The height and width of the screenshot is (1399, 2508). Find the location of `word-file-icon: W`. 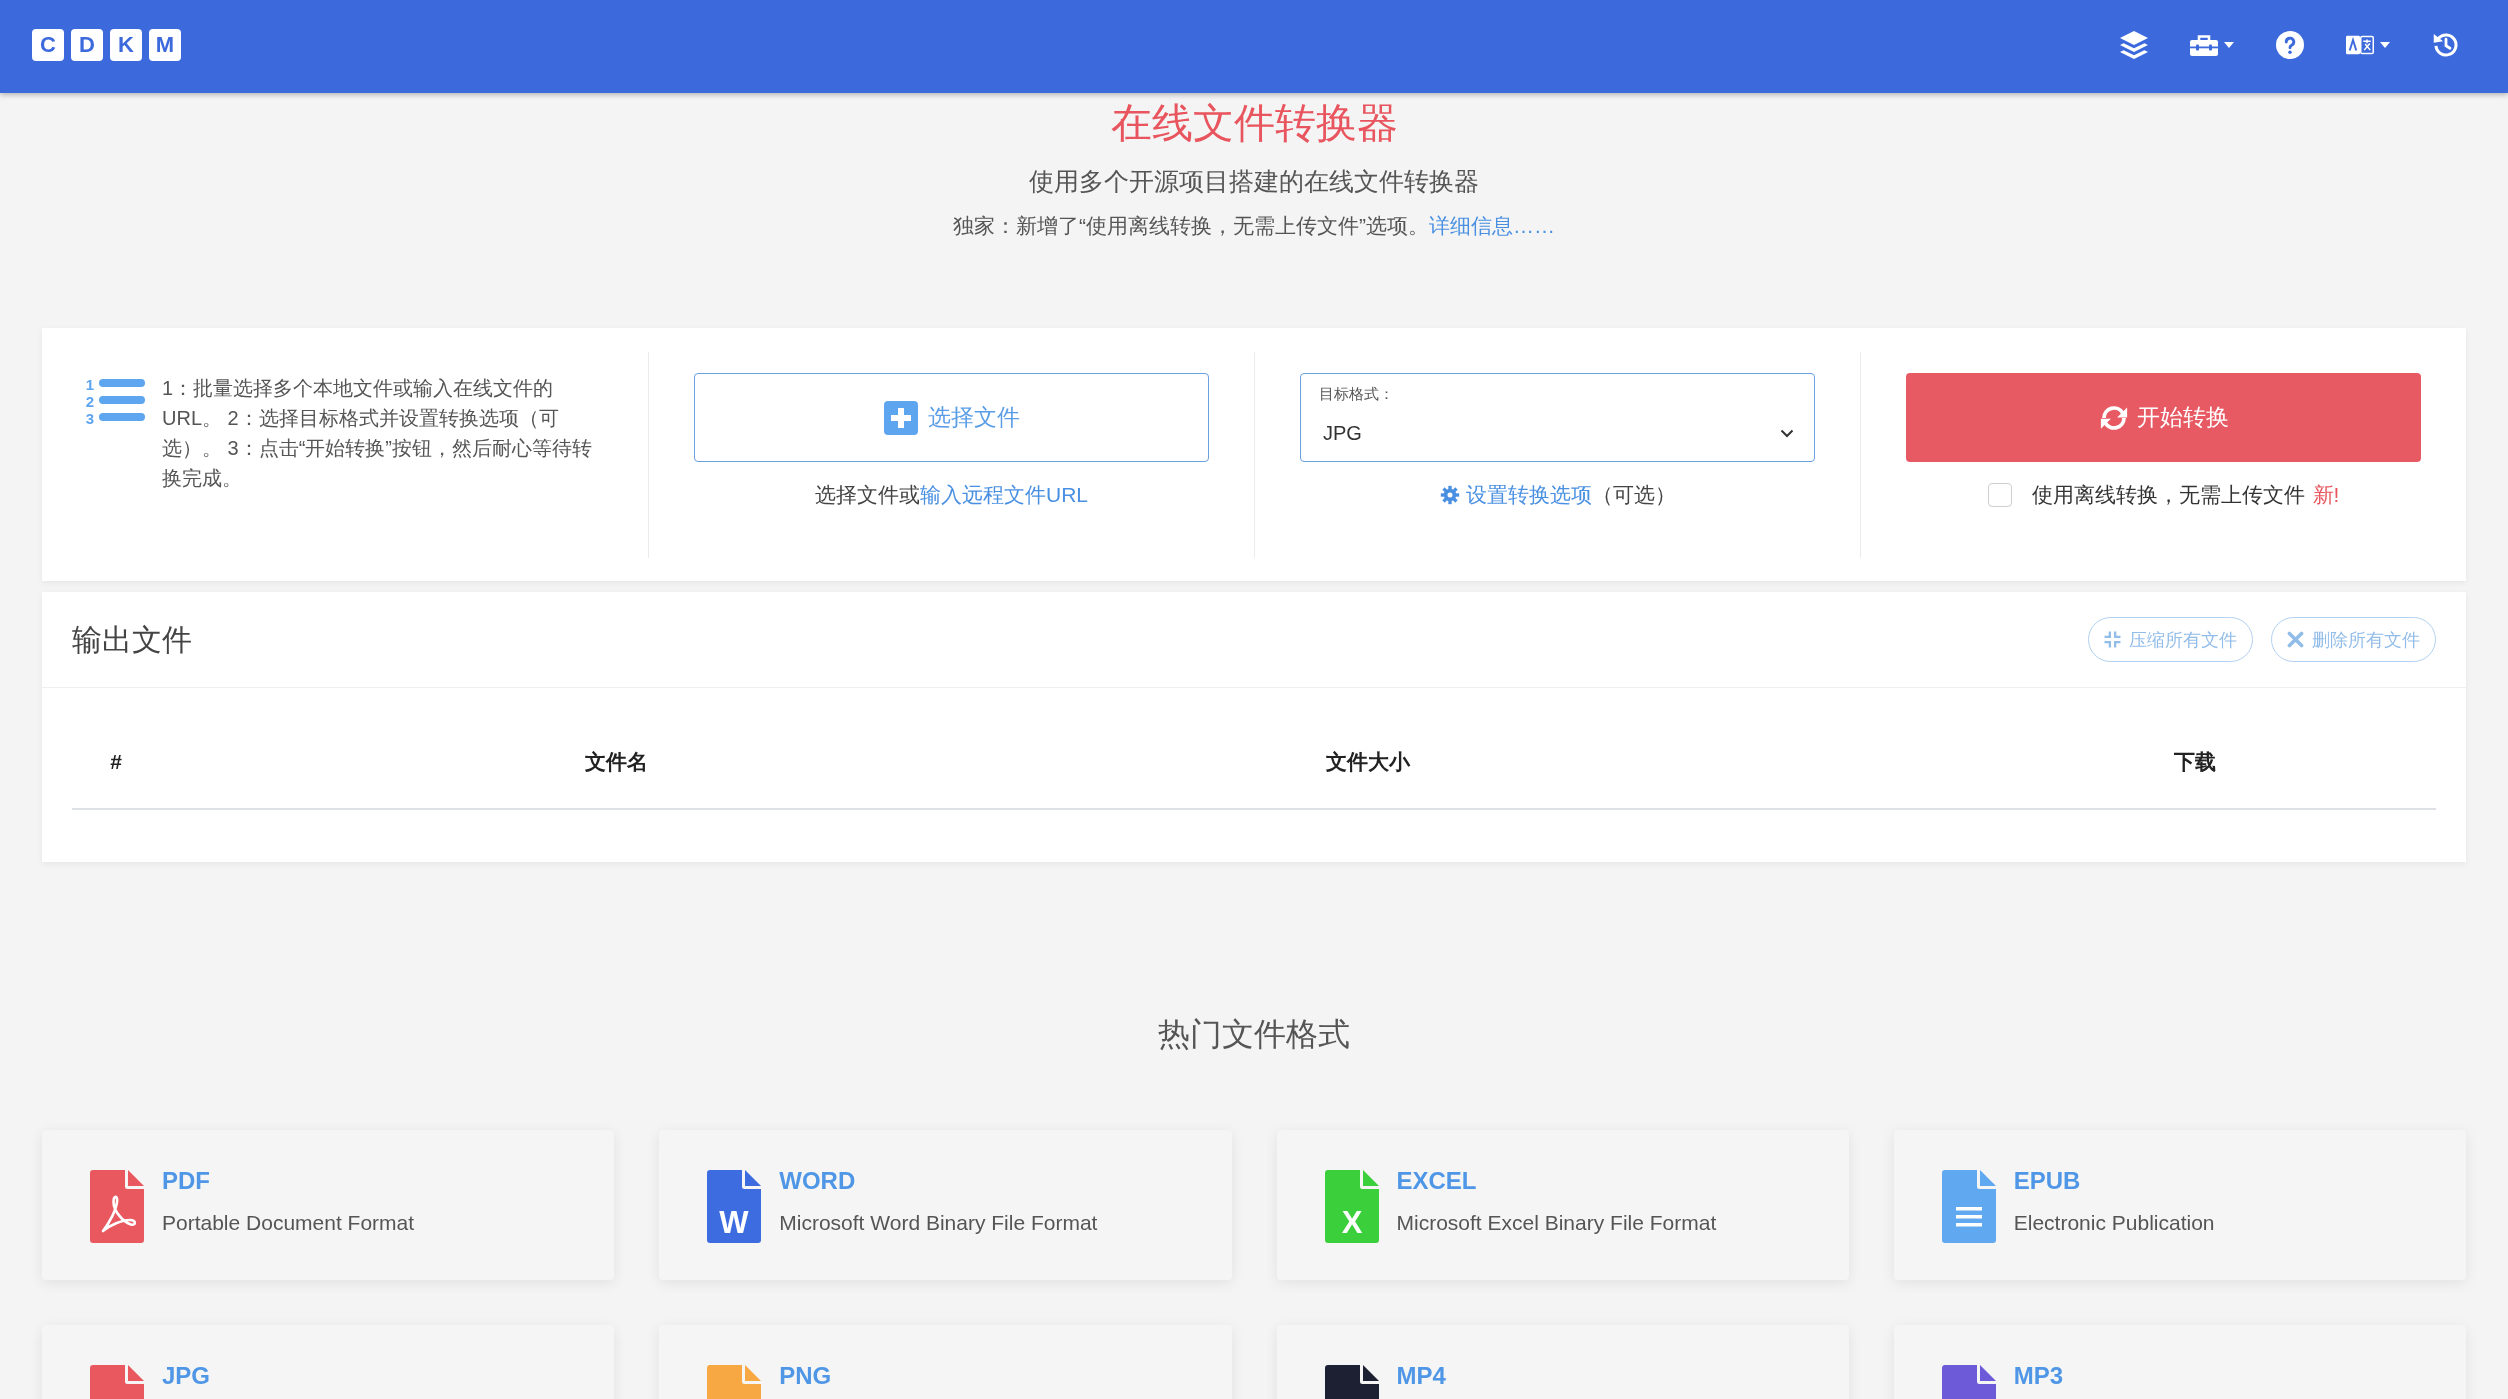

word-file-icon: W is located at coordinates (734, 1206).